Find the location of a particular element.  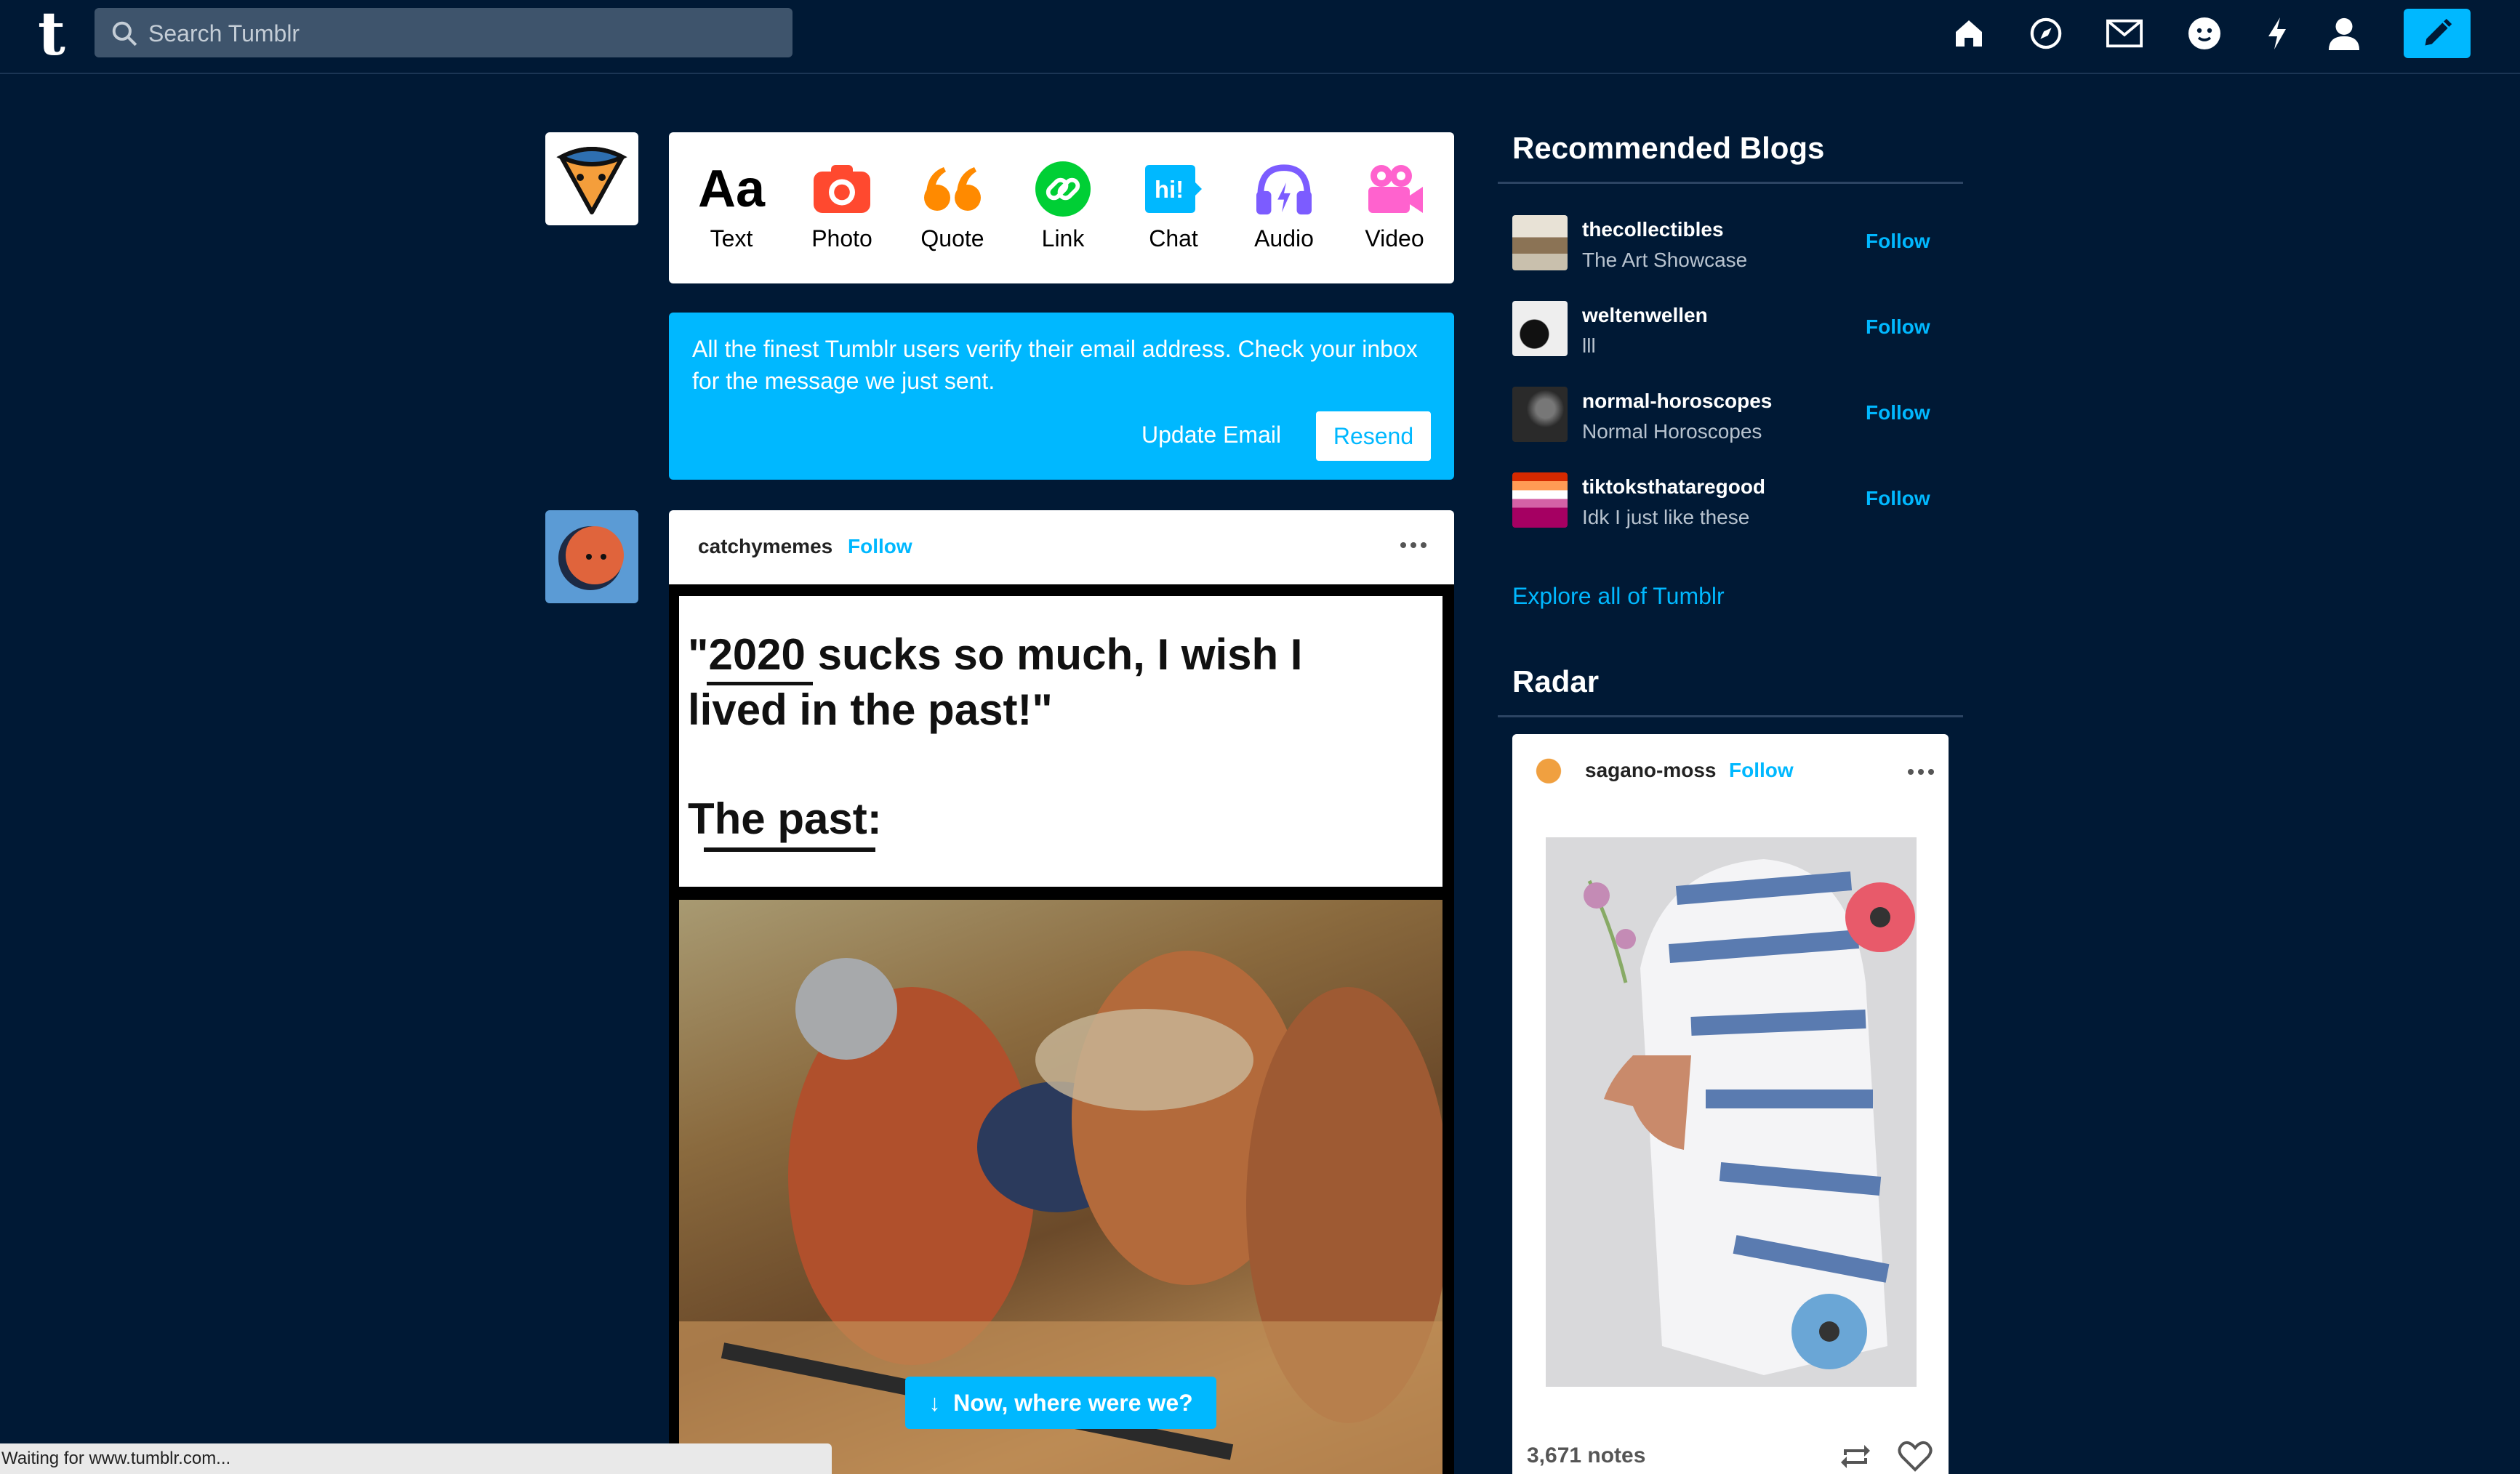

recommended-blog: thecollectibles The Art Showcase Follow is located at coordinates (1730, 245).